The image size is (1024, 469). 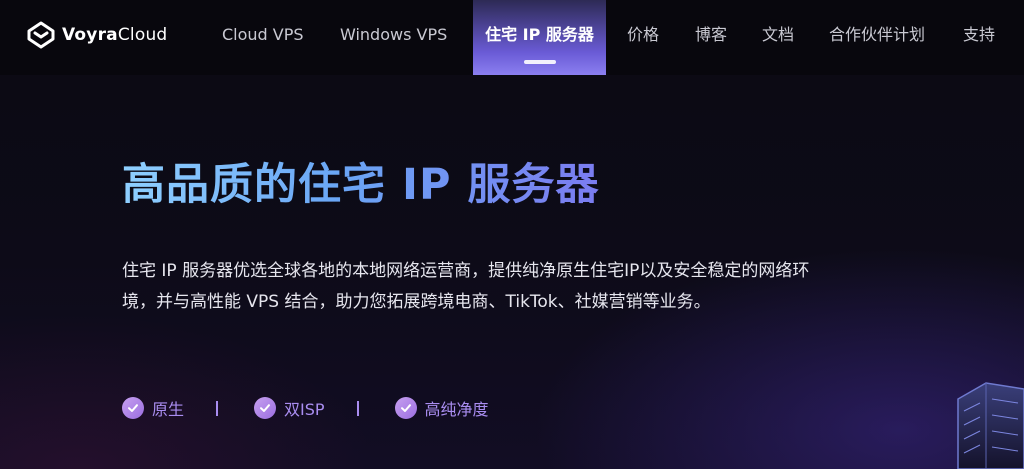 I want to click on nav-item-docs: 文档, so click(x=778, y=37).